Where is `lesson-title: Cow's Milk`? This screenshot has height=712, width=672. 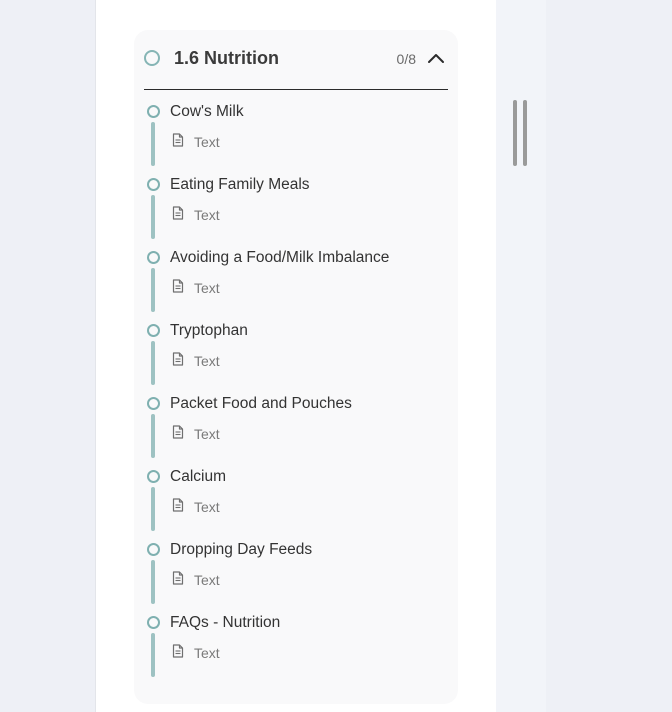 lesson-title: Cow's Milk is located at coordinates (207, 111).